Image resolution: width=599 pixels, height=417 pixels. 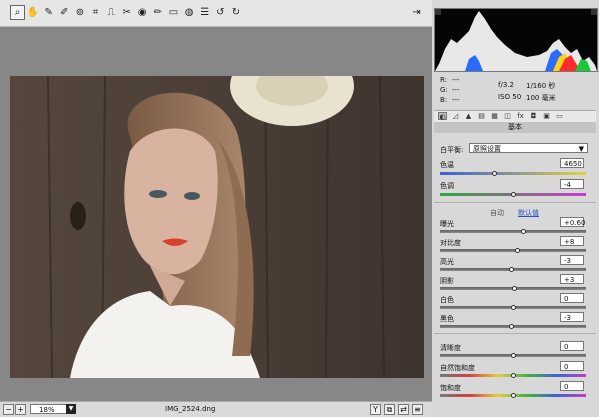 What do you see at coordinates (572, 279) in the screenshot?
I see `slider-value-field: +3` at bounding box center [572, 279].